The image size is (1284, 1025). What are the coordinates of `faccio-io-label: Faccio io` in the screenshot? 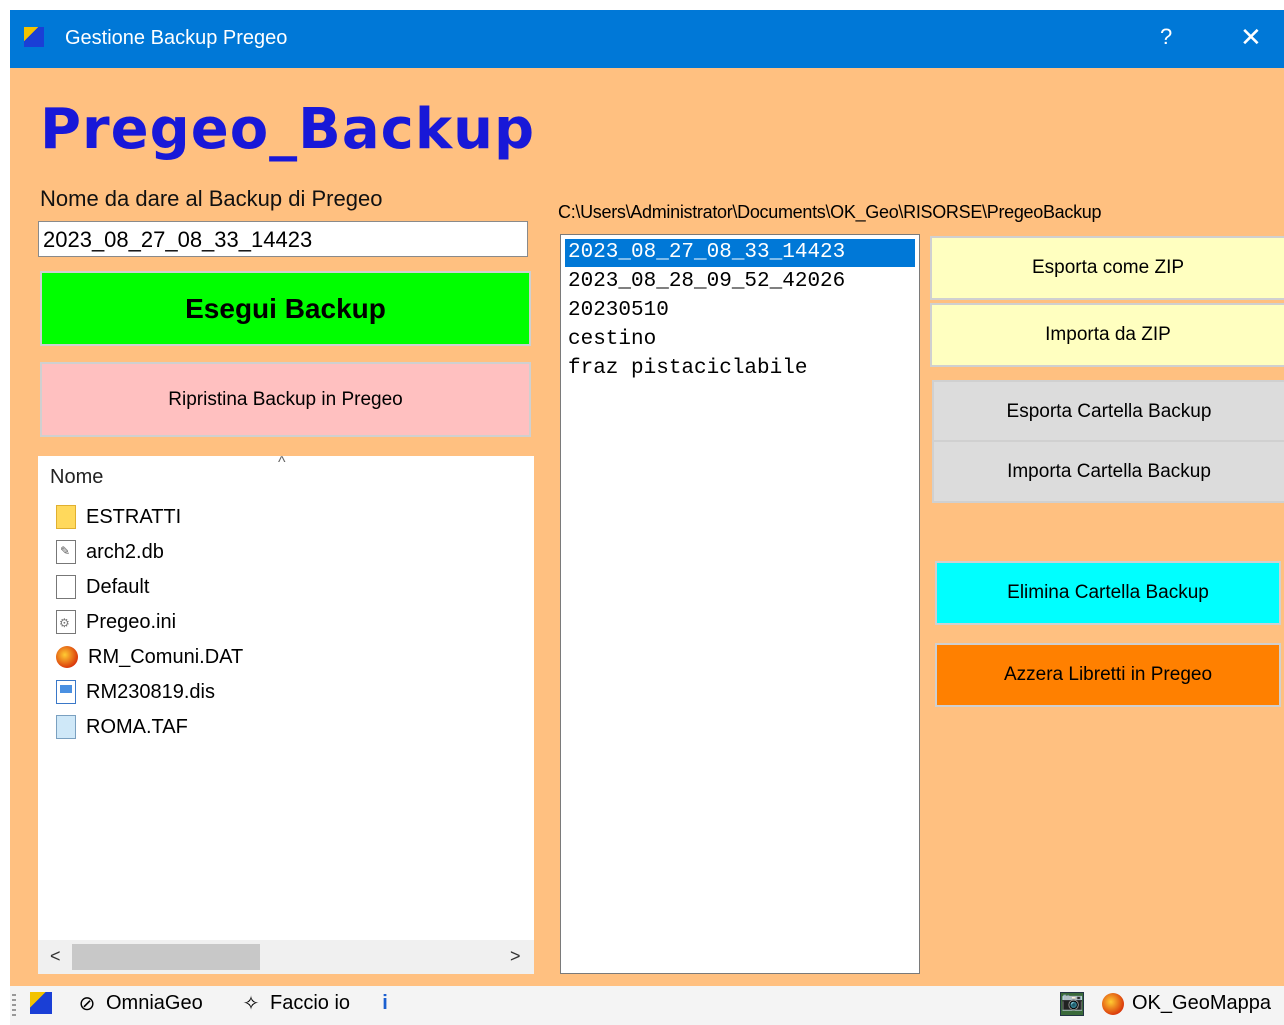 It's located at (310, 1003).